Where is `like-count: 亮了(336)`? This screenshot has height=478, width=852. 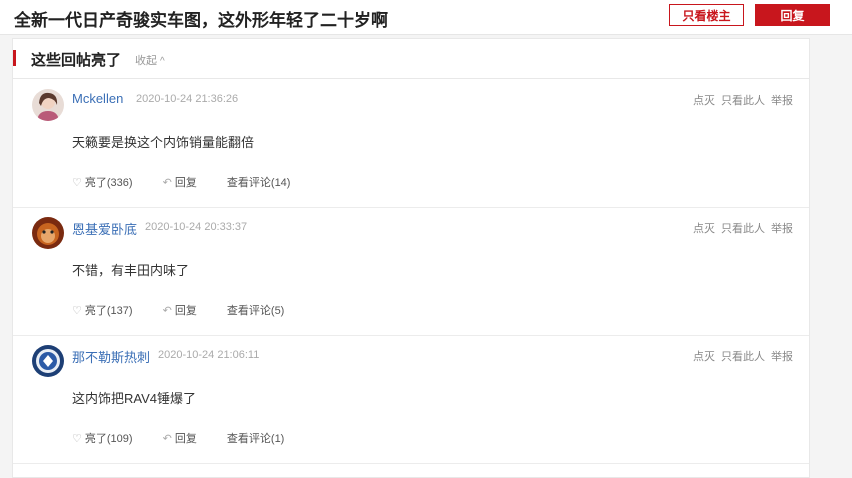
like-count: 亮了(336) is located at coordinates (108, 183).